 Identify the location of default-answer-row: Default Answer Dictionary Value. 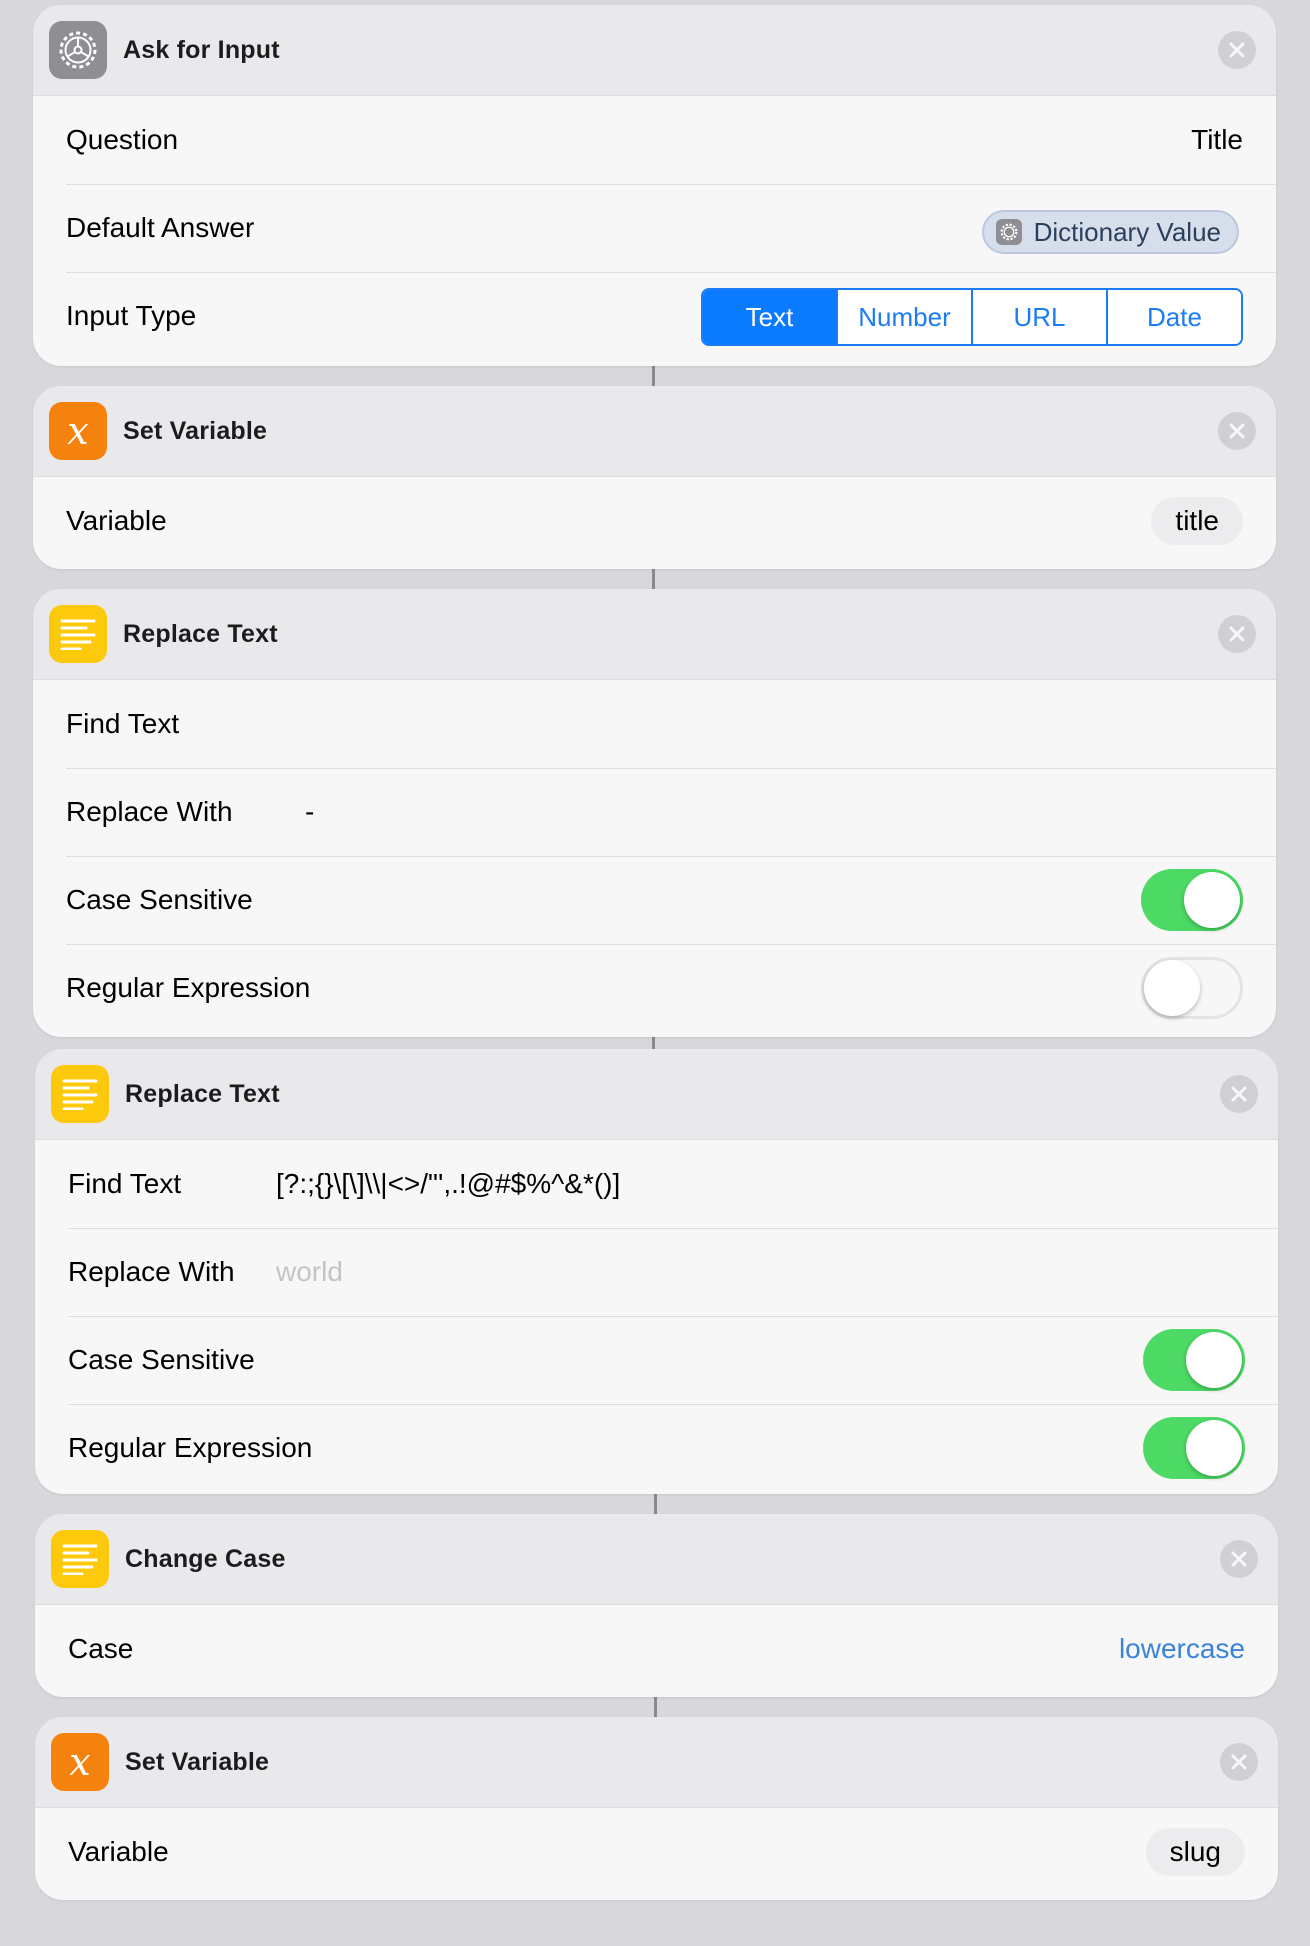
(654, 228).